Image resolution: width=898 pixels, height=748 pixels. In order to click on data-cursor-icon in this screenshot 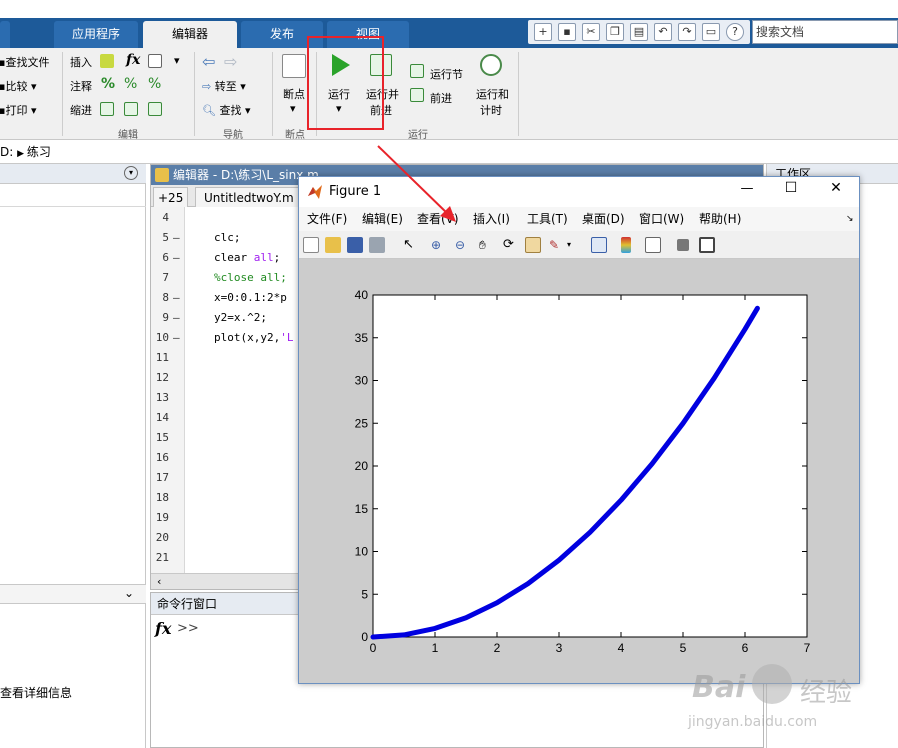, I will do `click(533, 245)`.